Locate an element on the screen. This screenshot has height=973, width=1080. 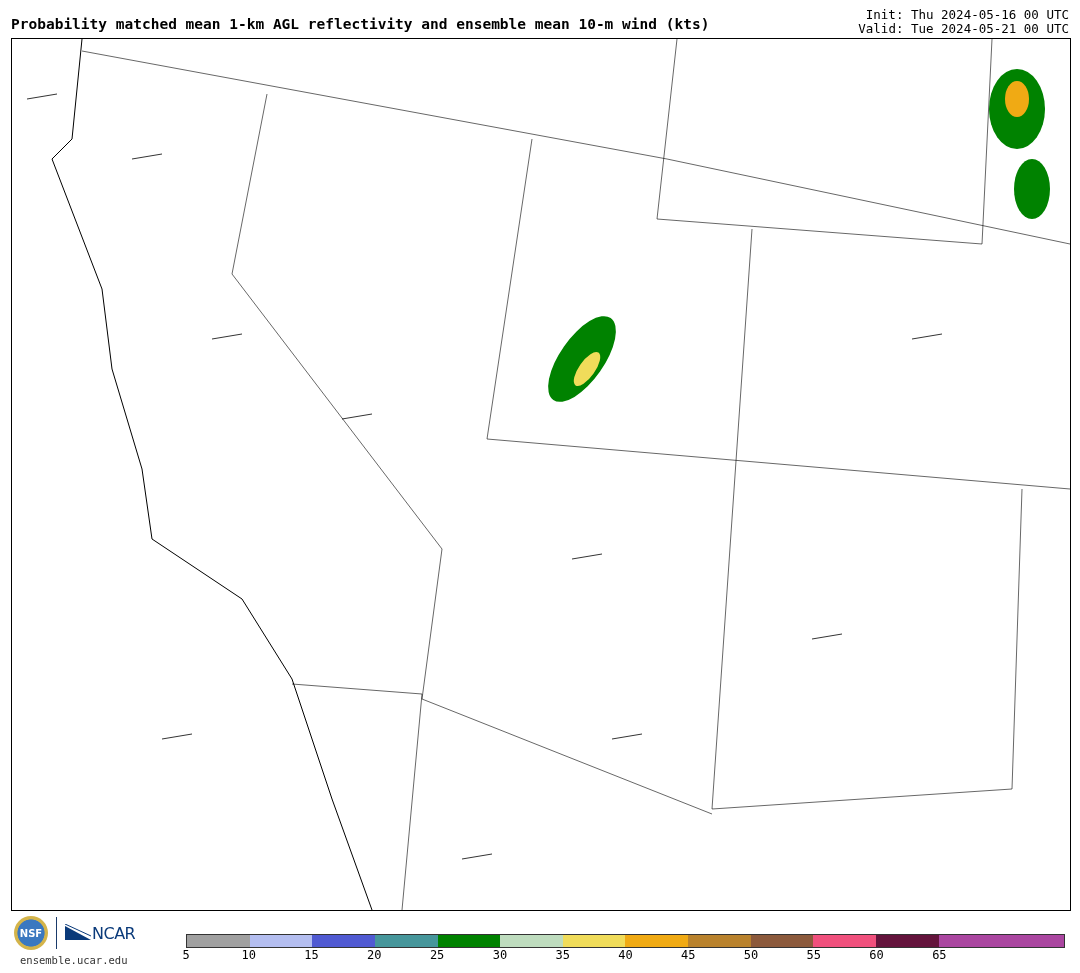
valid-time: Valid: Tue 2024-05-21 00 UTC is located at coordinates (963, 29).